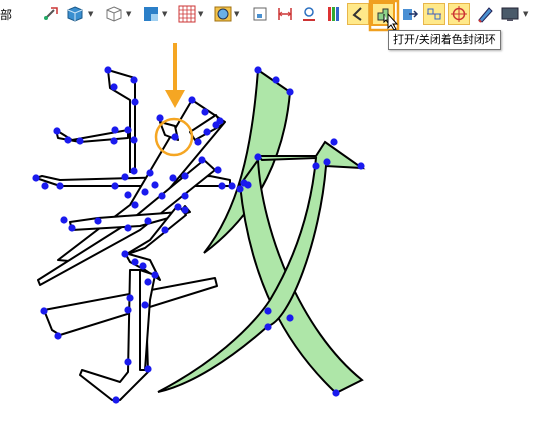 This screenshot has width=549, height=423. What do you see at coordinates (444, 40) in the screenshot?
I see `tooltip: 打开/关闭着色封闭环` at bounding box center [444, 40].